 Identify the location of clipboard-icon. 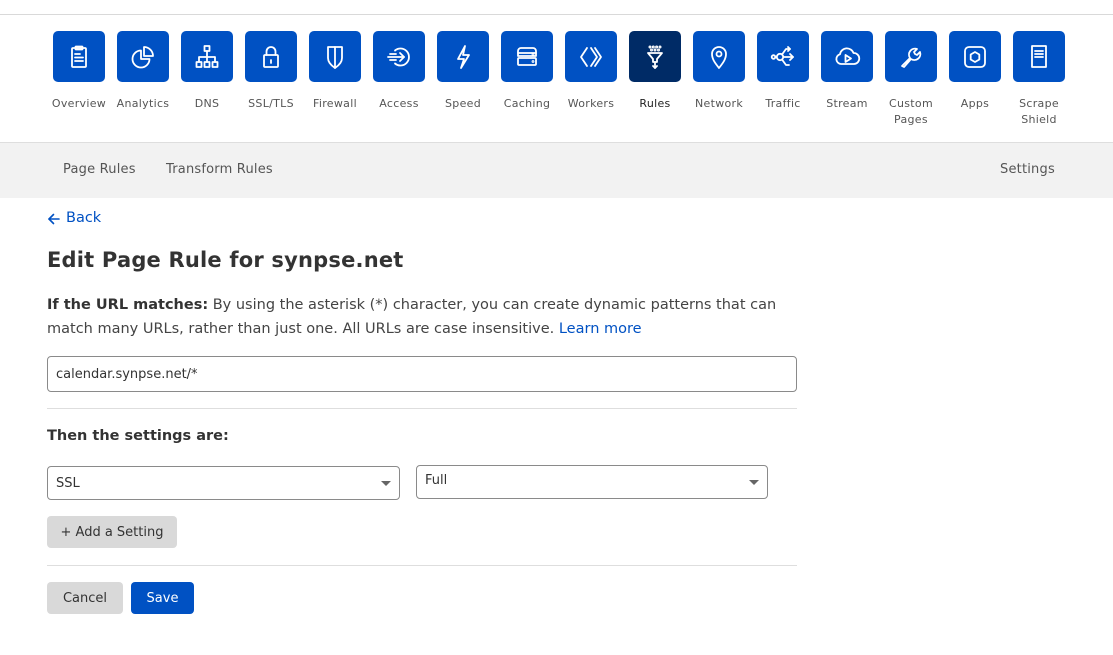
(79, 56).